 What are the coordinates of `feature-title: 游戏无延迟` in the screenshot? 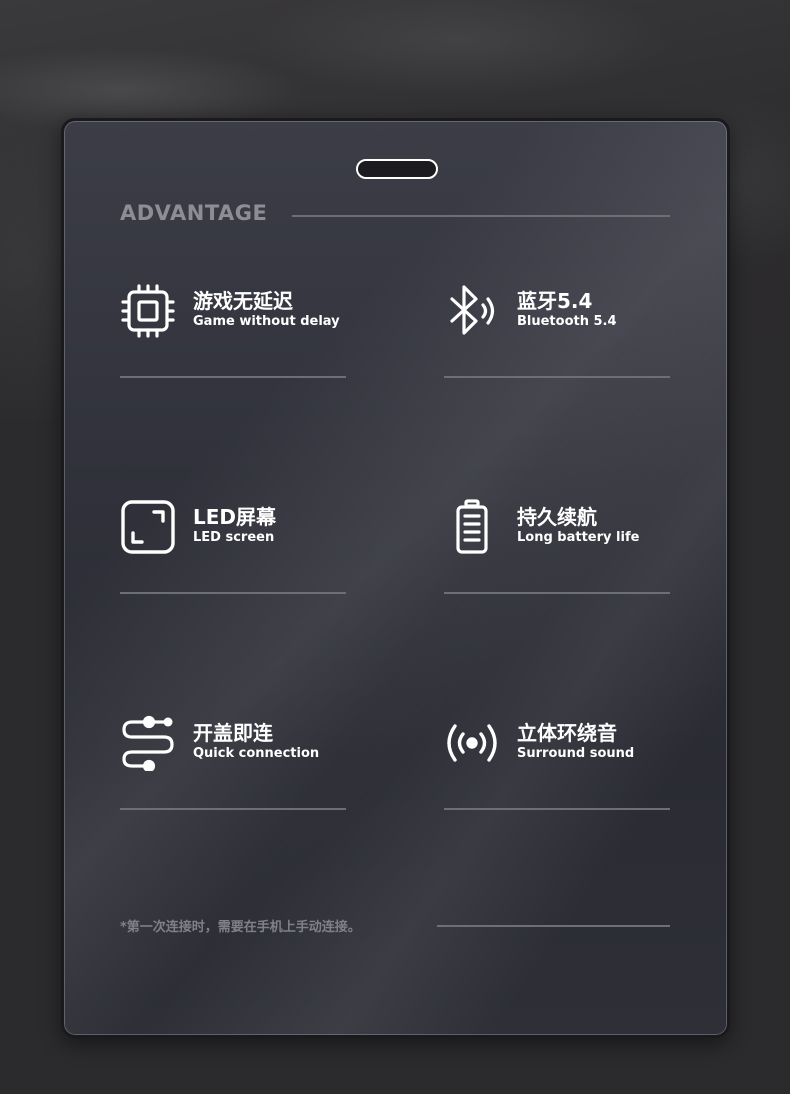 It's located at (243, 301).